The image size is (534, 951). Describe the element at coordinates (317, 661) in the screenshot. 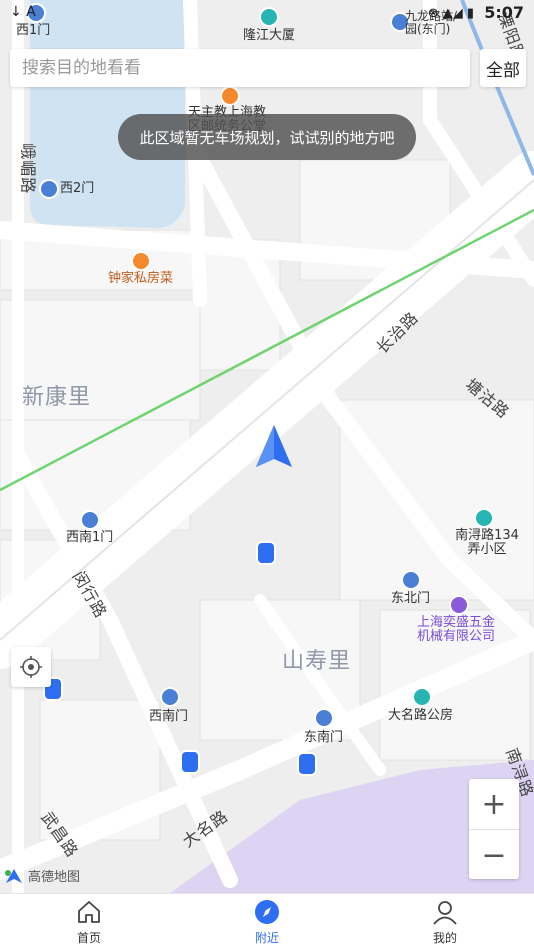

I see `district-label-shanshouli: 山寿里` at that location.